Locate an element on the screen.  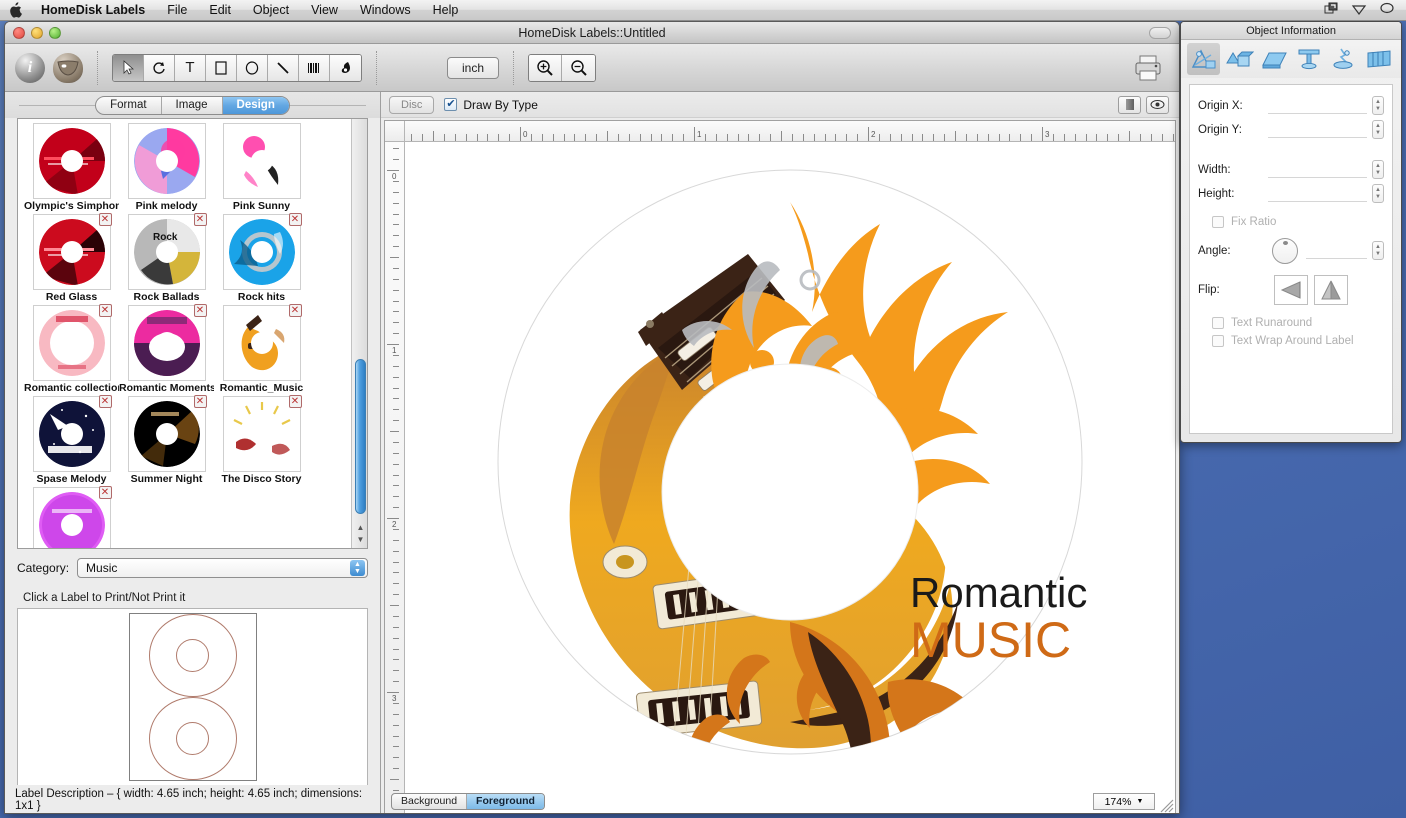
design-cell: ✕Violet by Step is located at coordinates (71, 517).